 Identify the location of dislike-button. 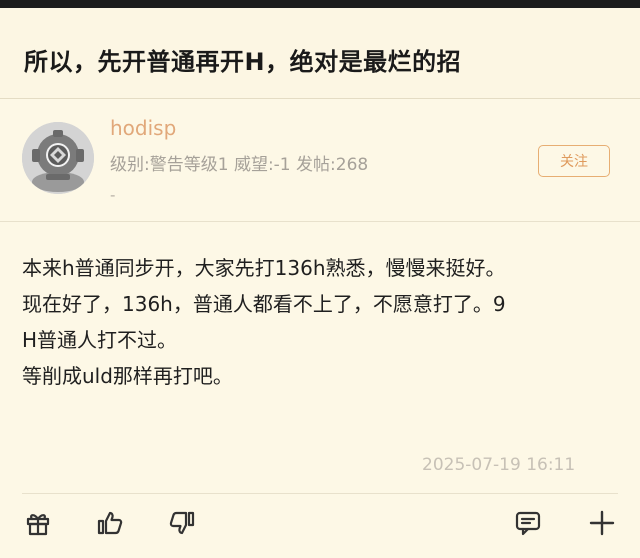
(182, 523).